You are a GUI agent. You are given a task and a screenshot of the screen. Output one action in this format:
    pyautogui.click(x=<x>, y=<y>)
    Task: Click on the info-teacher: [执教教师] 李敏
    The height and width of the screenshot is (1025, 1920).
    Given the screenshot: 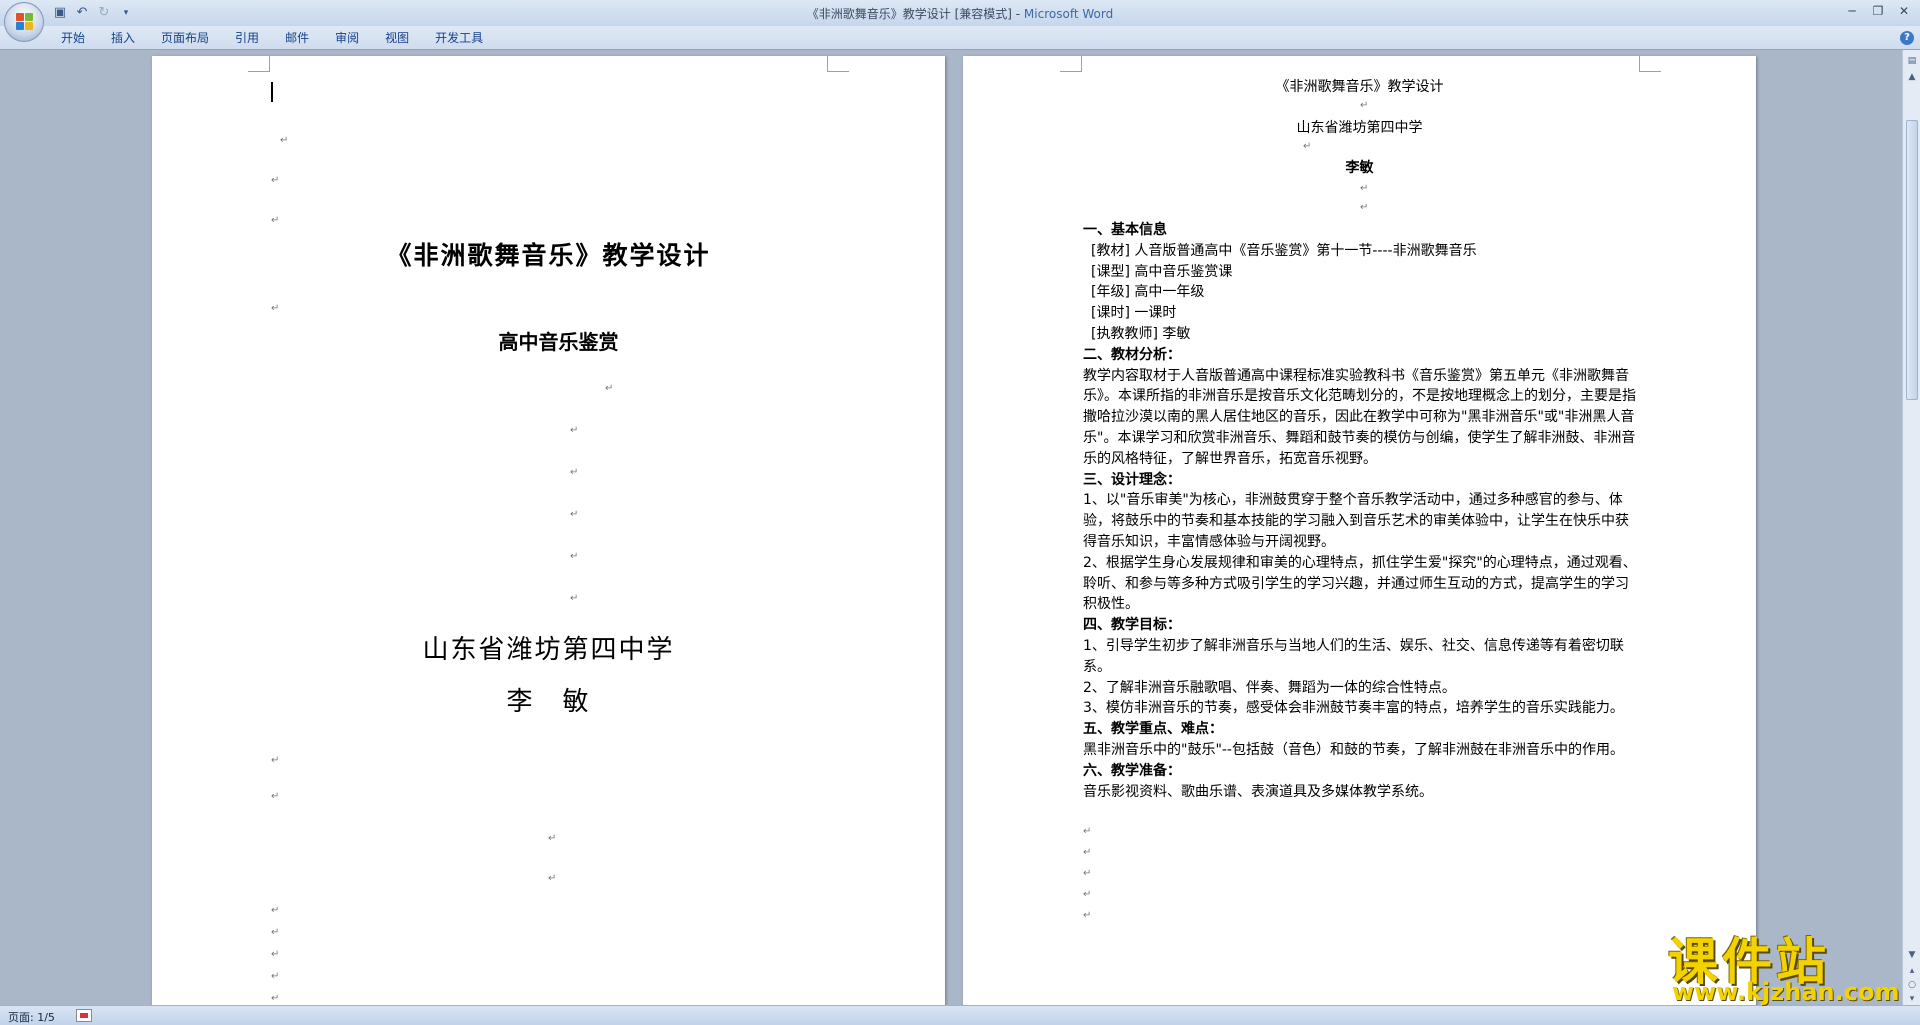 What is the action you would take?
    pyautogui.click(x=1141, y=333)
    